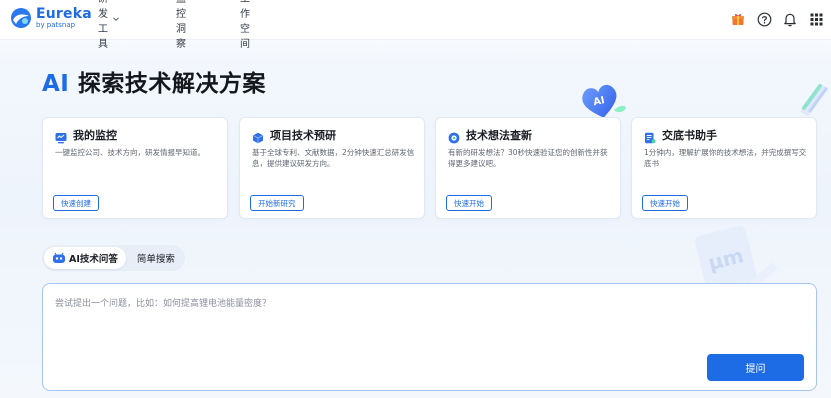 This screenshot has width=831, height=398. I want to click on tab-simple-search-label: 简单搜索, so click(155, 259).